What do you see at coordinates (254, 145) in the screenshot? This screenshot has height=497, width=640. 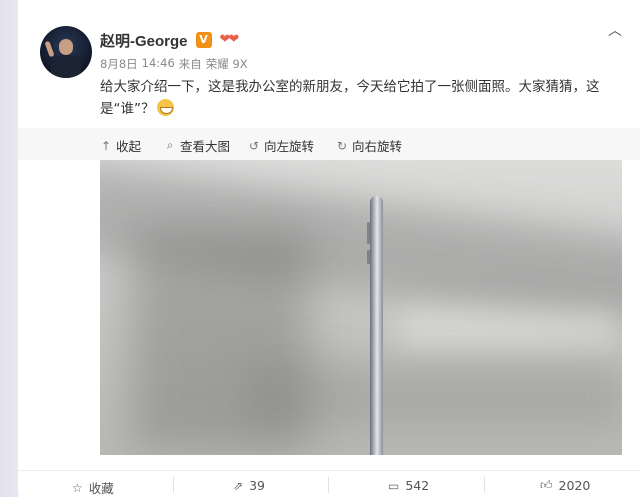 I see `rotate-left-icon: ↺` at bounding box center [254, 145].